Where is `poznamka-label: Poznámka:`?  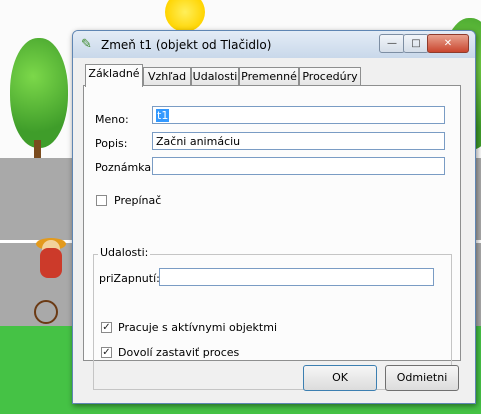 poznamka-label: Poznámka: is located at coordinates (125, 167).